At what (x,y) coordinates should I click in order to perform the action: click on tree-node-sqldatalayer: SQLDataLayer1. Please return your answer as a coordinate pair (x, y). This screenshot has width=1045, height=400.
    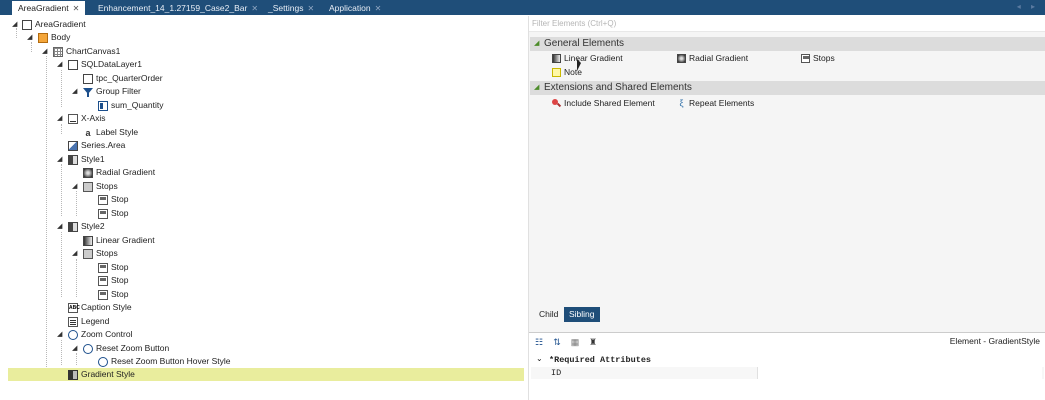
    Looking at the image, I should click on (105, 64).